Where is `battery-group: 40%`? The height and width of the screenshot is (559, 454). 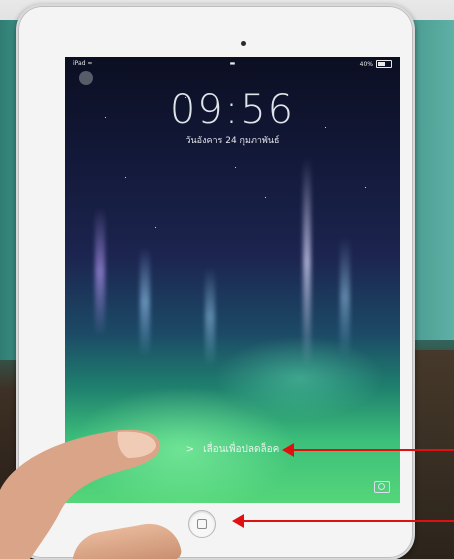 battery-group: 40% is located at coordinates (376, 64).